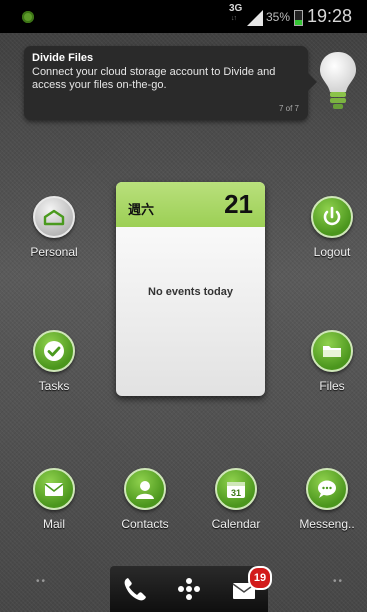 Image resolution: width=367 pixels, height=612 pixels. What do you see at coordinates (236, 493) in the screenshot?
I see `calendar-icon-day: 31` at bounding box center [236, 493].